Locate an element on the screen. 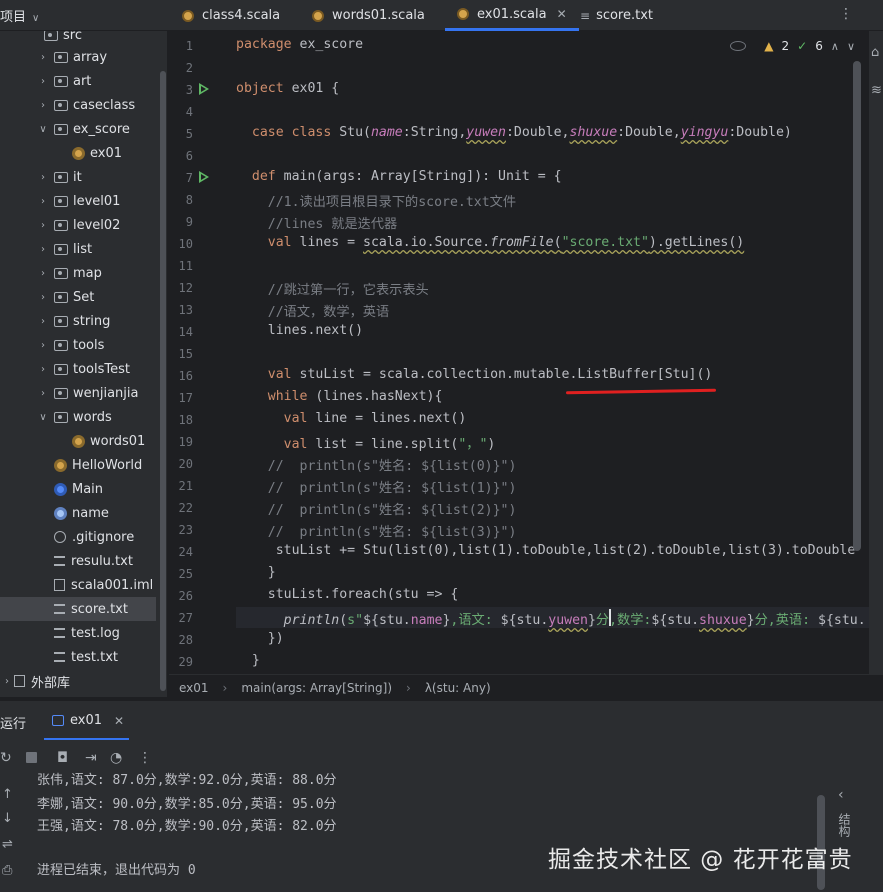 The image size is (883, 892). tab-words01: words01.scala is located at coordinates (368, 15).